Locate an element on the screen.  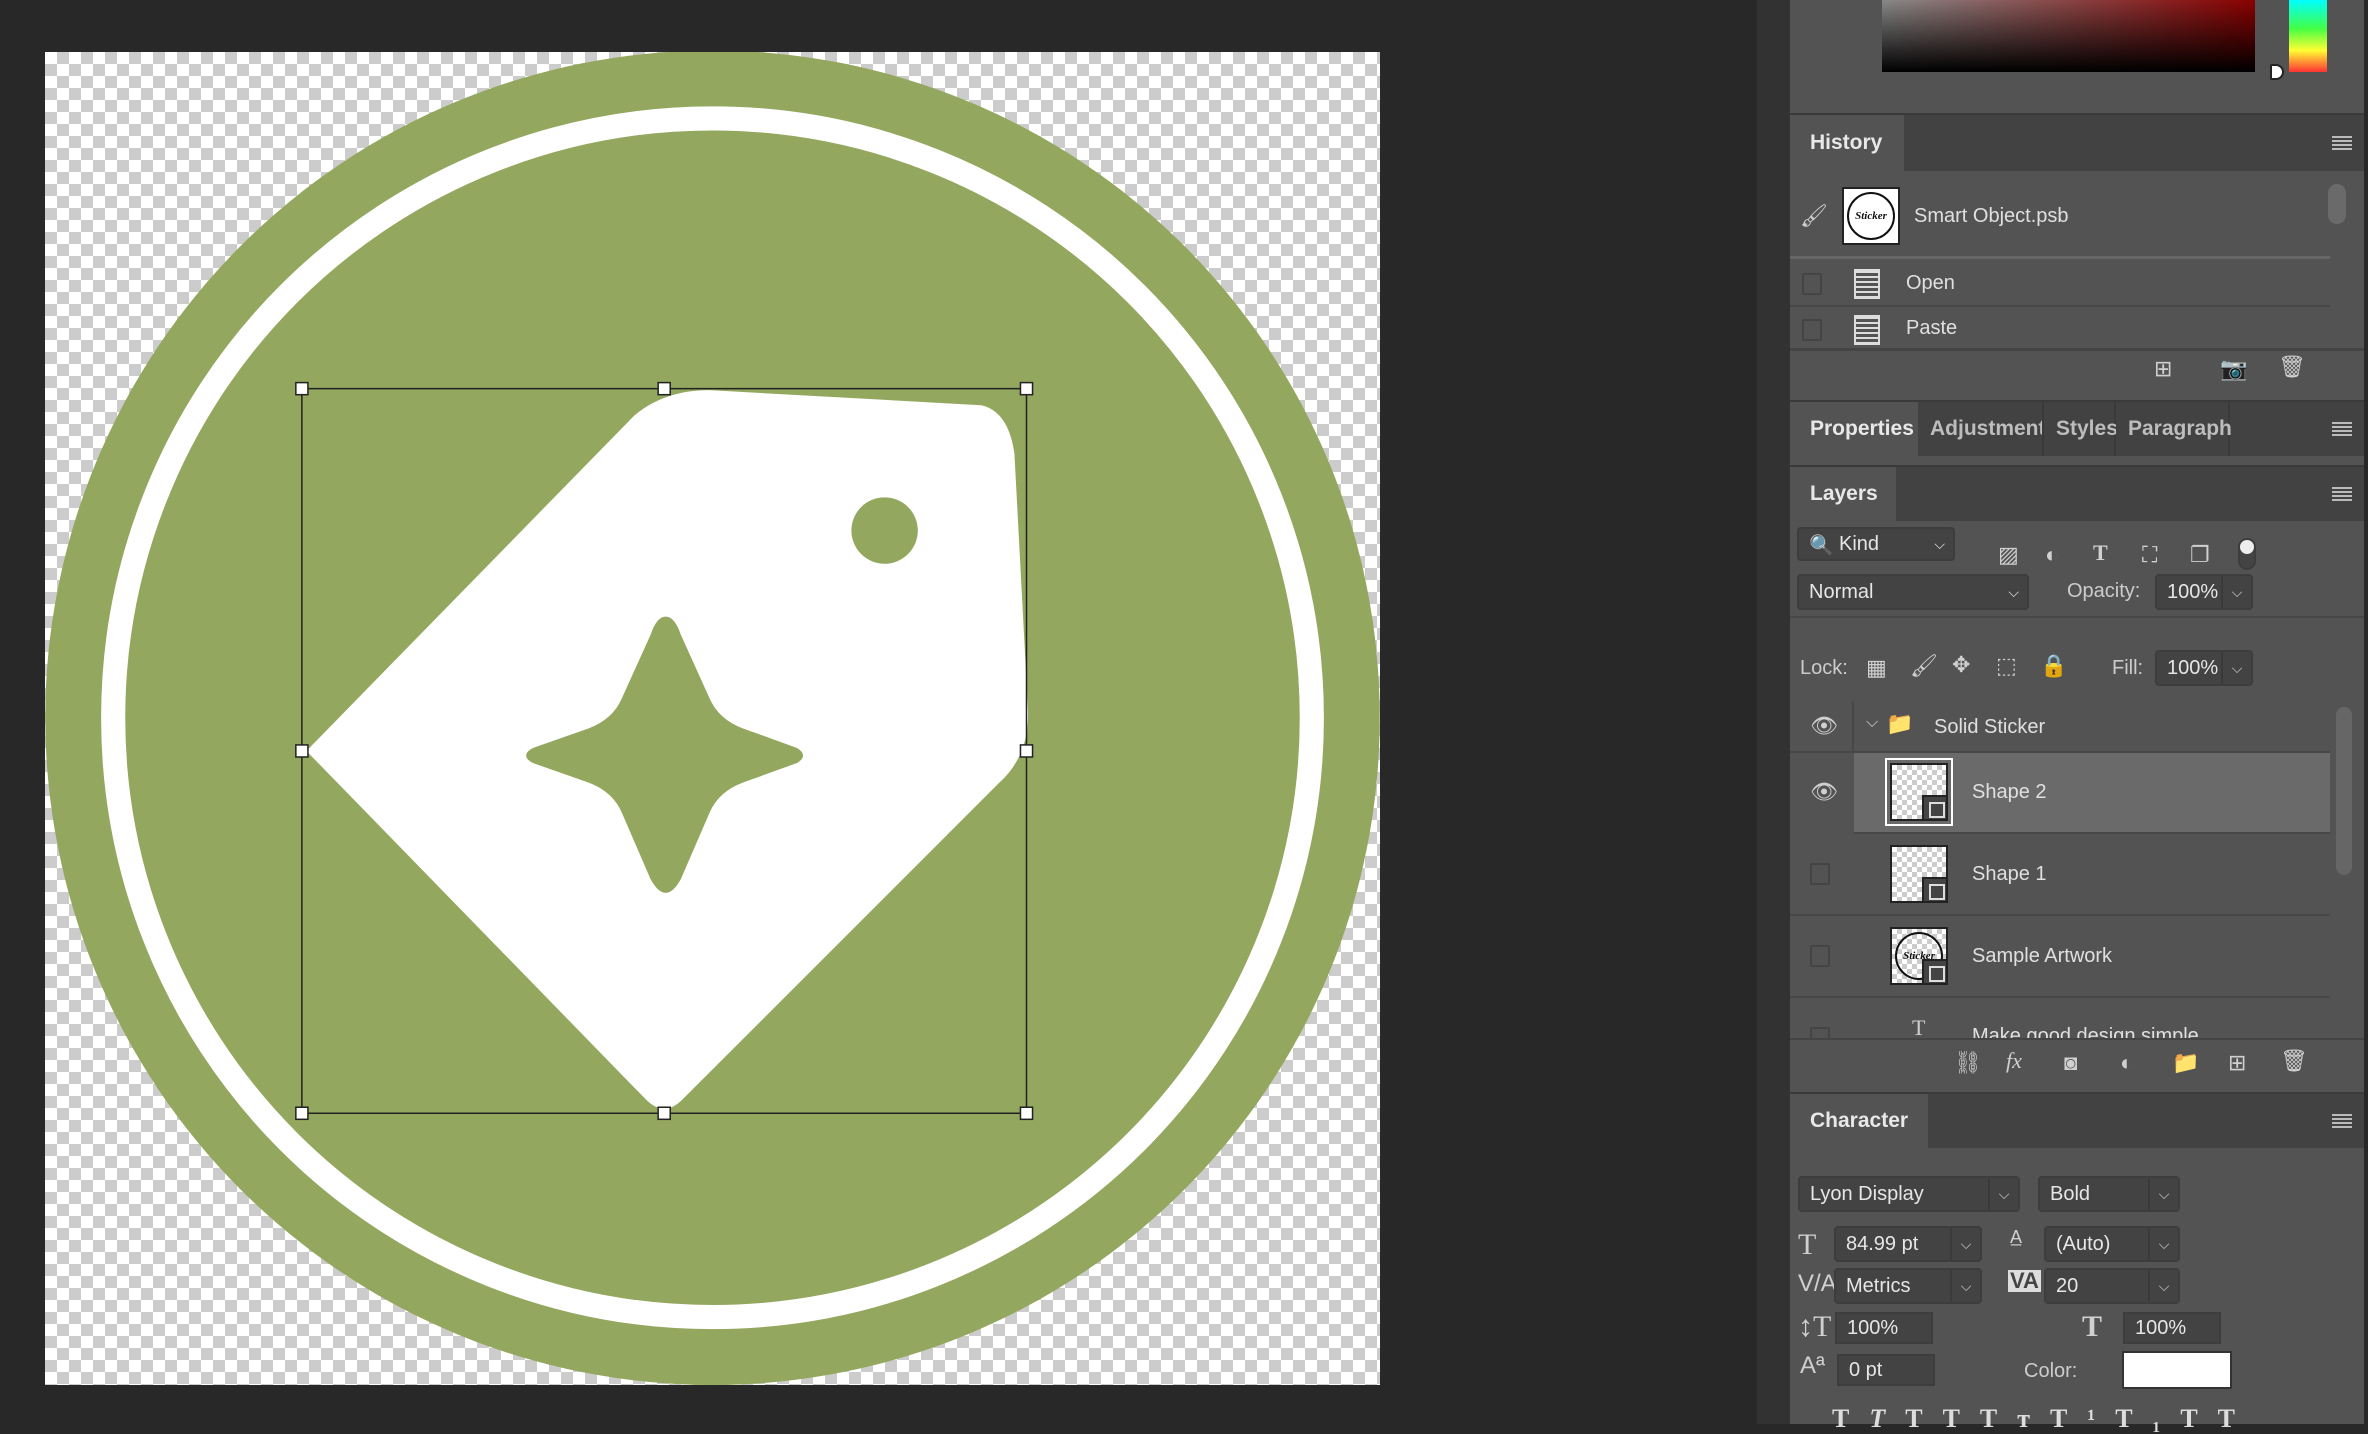
font-style-select: Bold ⌵ is located at coordinates (2109, 1194).